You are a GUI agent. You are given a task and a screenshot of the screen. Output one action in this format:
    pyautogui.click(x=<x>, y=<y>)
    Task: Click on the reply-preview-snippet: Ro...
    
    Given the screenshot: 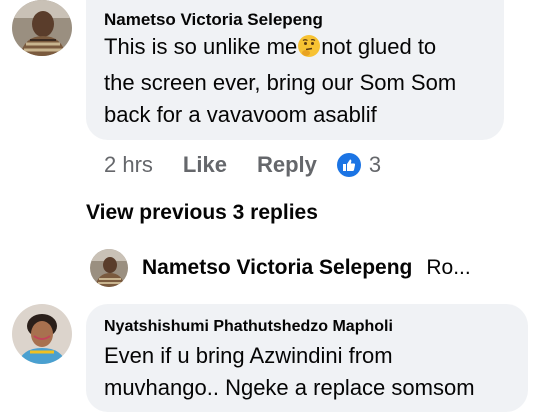 What is the action you would take?
    pyautogui.click(x=448, y=267)
    